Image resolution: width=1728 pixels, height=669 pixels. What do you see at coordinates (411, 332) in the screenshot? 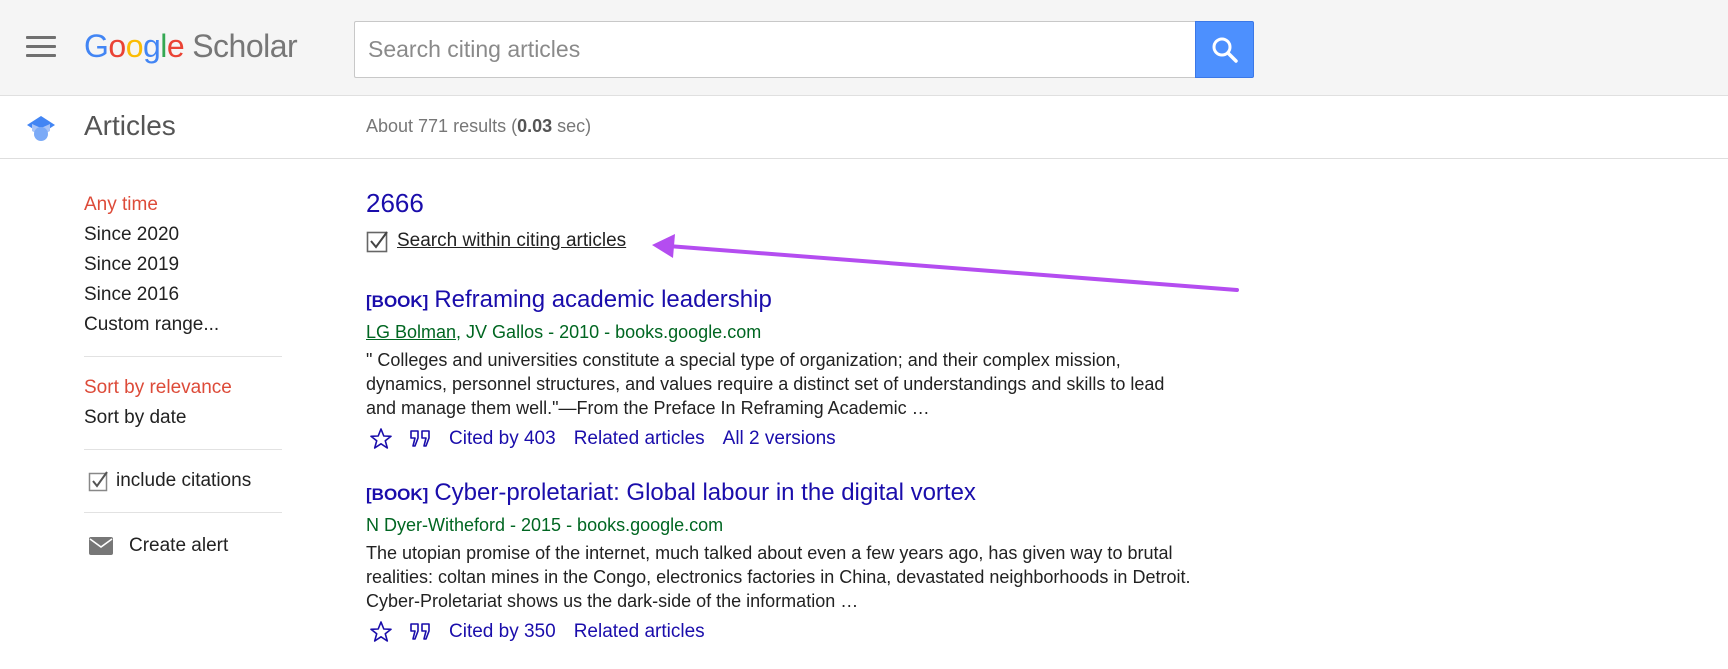
I see `author-link: LG Bolman` at bounding box center [411, 332].